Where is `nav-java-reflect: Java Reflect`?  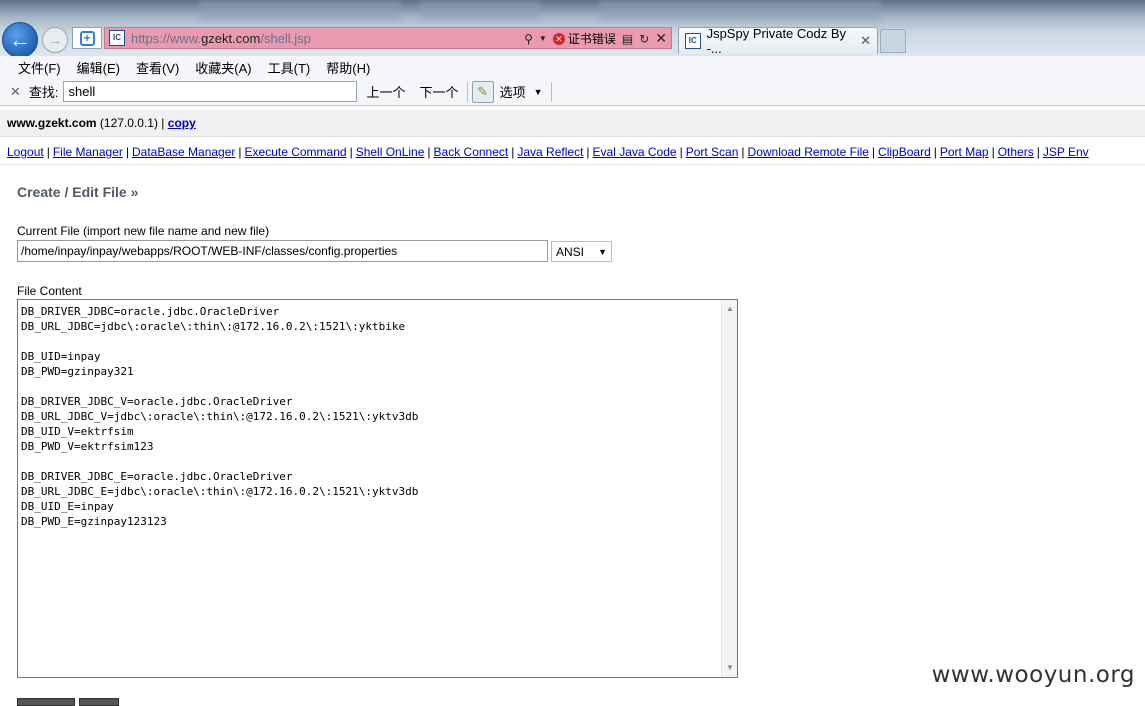
nav-java-reflect: Java Reflect is located at coordinates (550, 152).